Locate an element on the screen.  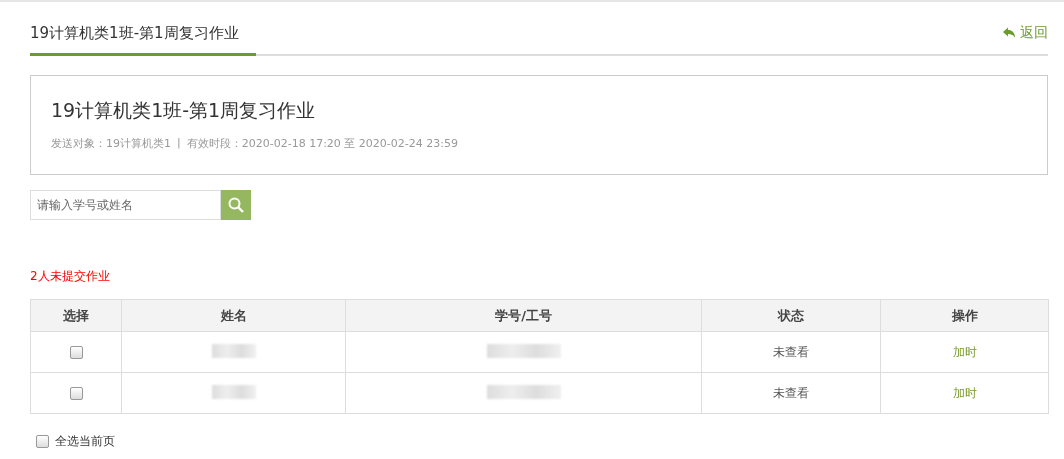
column-header: 学号/工号 is located at coordinates (523, 315).